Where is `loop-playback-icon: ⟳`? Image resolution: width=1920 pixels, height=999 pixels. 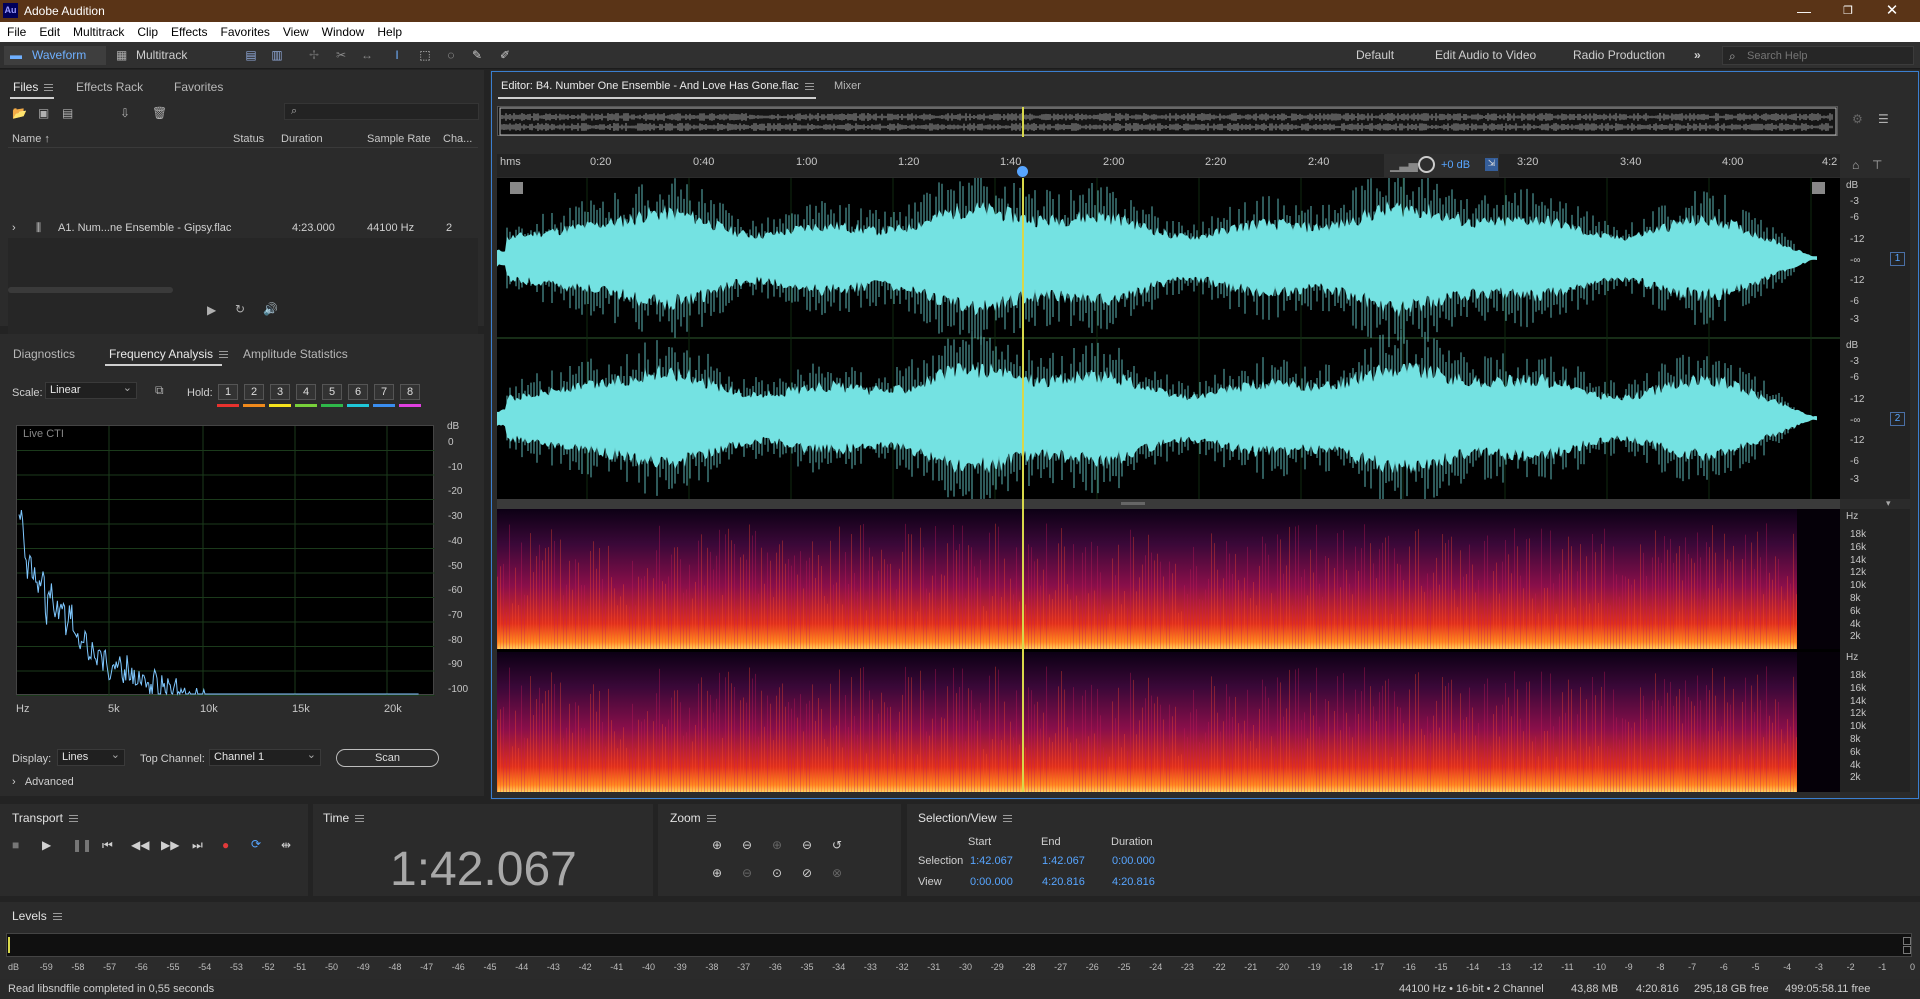
loop-playback-icon: ⟳ is located at coordinates (256, 844).